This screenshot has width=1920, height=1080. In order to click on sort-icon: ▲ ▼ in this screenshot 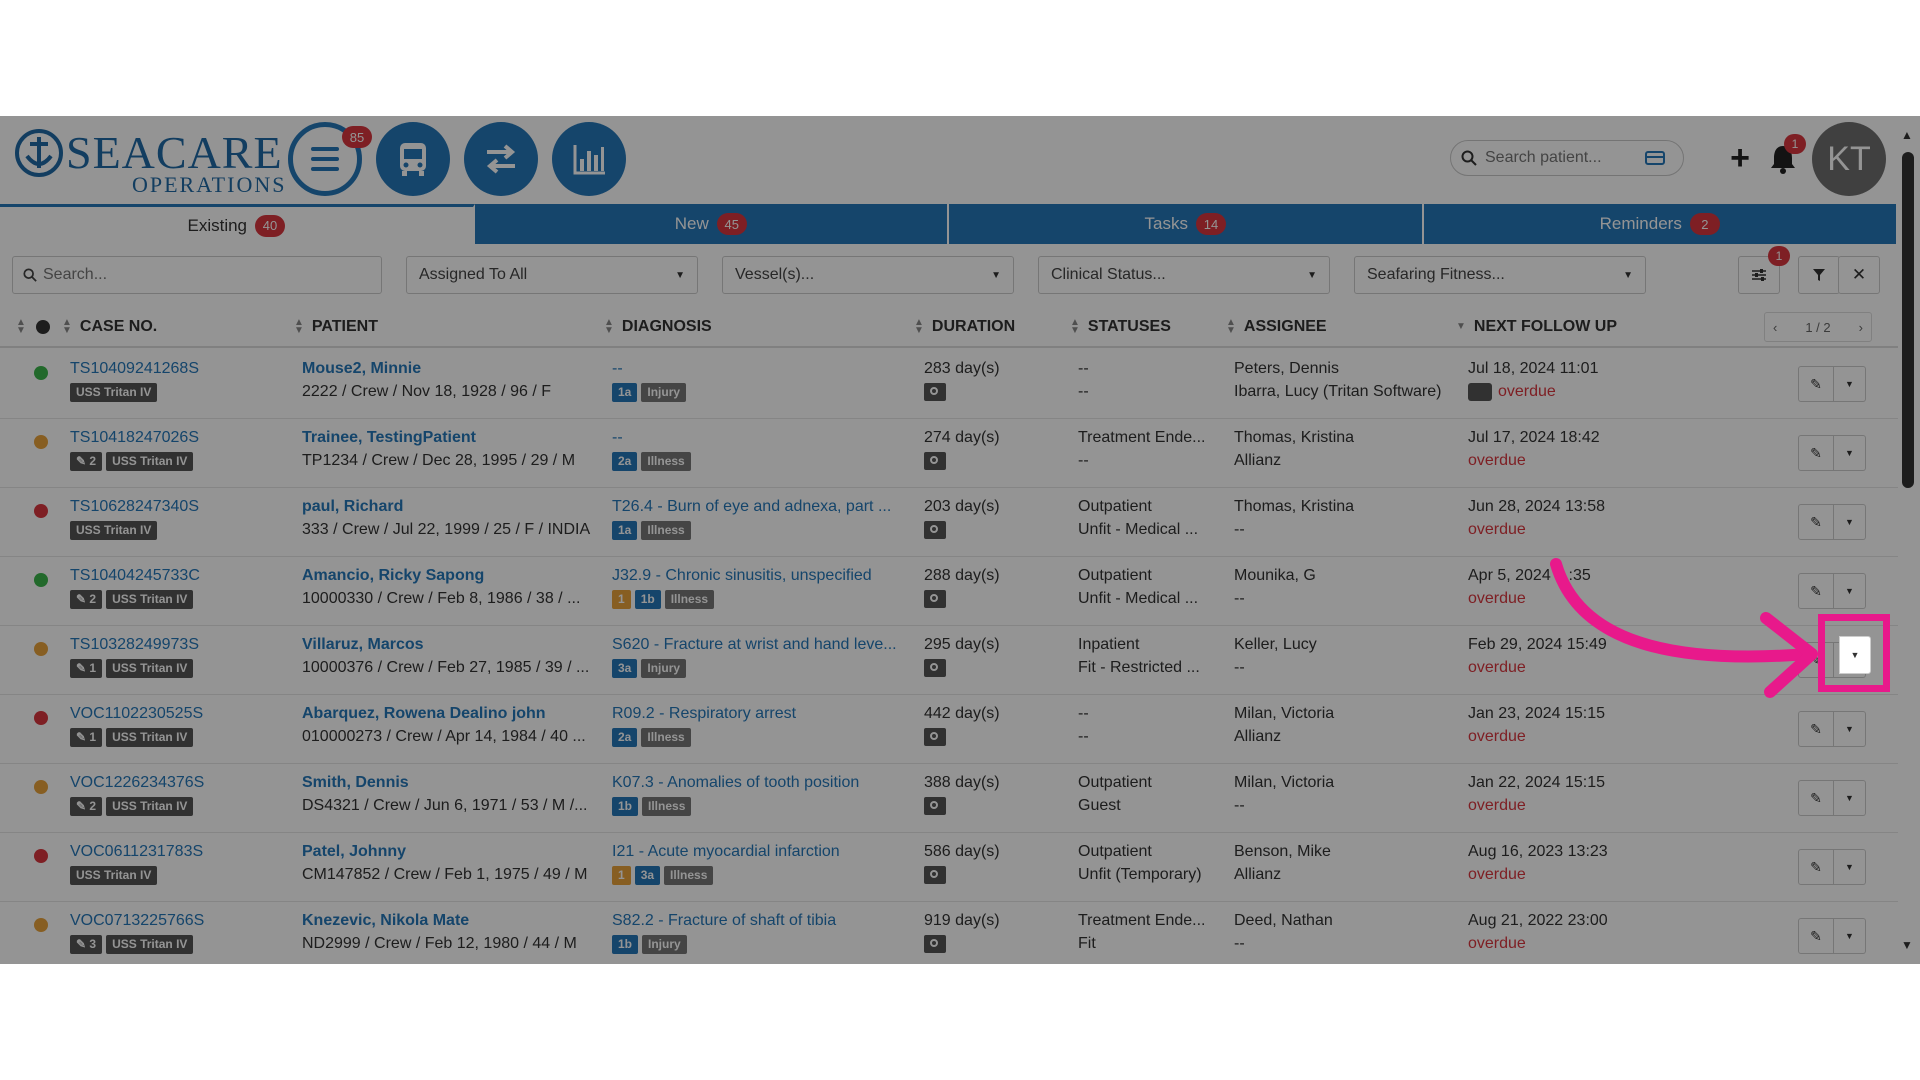, I will do `click(609, 326)`.